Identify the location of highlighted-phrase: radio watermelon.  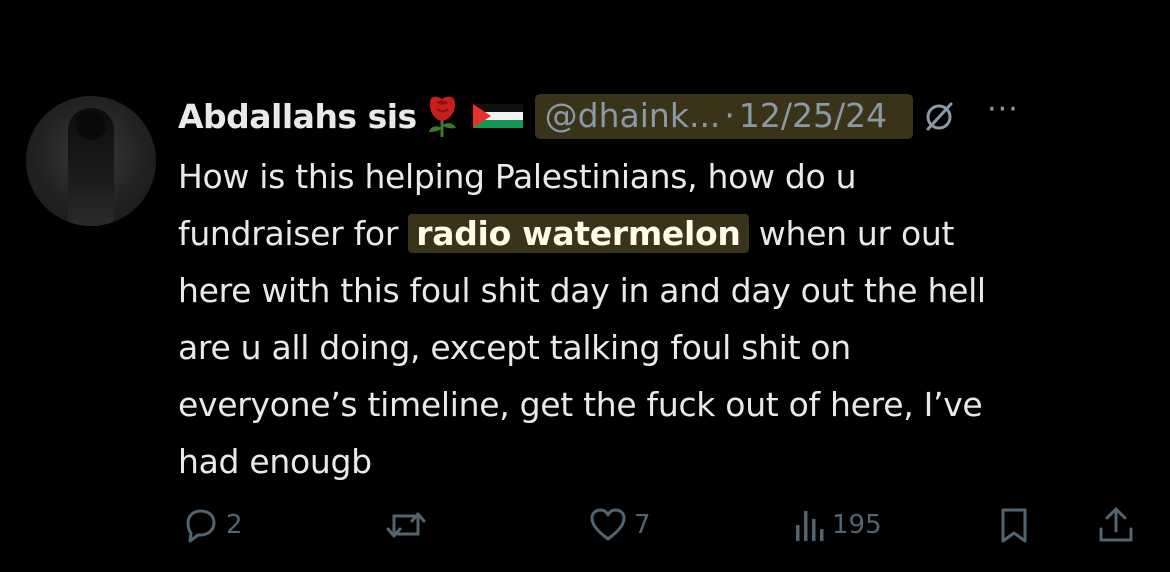
(578, 233).